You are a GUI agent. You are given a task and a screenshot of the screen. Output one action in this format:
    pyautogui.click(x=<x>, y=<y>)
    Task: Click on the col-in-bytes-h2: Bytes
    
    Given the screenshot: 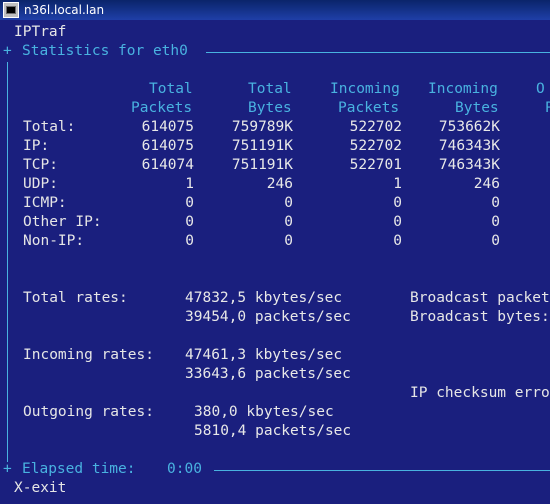 What is the action you would take?
    pyautogui.click(x=477, y=108)
    